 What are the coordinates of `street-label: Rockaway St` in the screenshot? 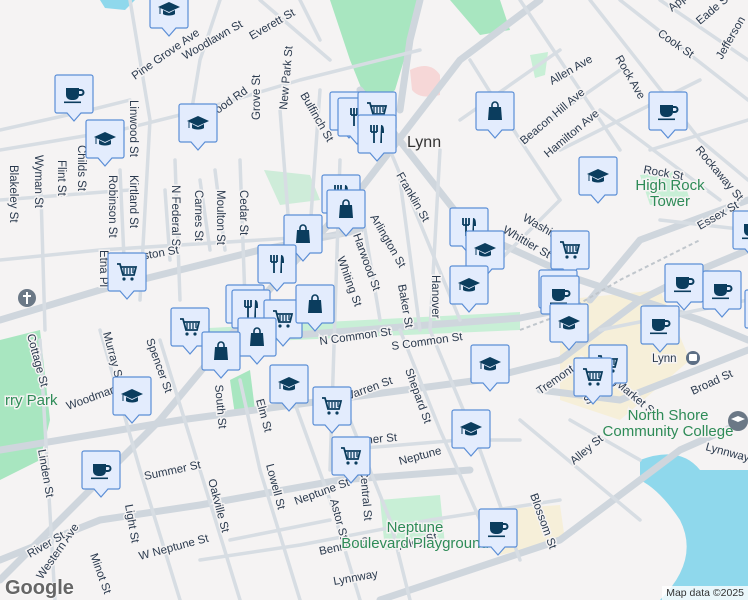 It's located at (719, 174).